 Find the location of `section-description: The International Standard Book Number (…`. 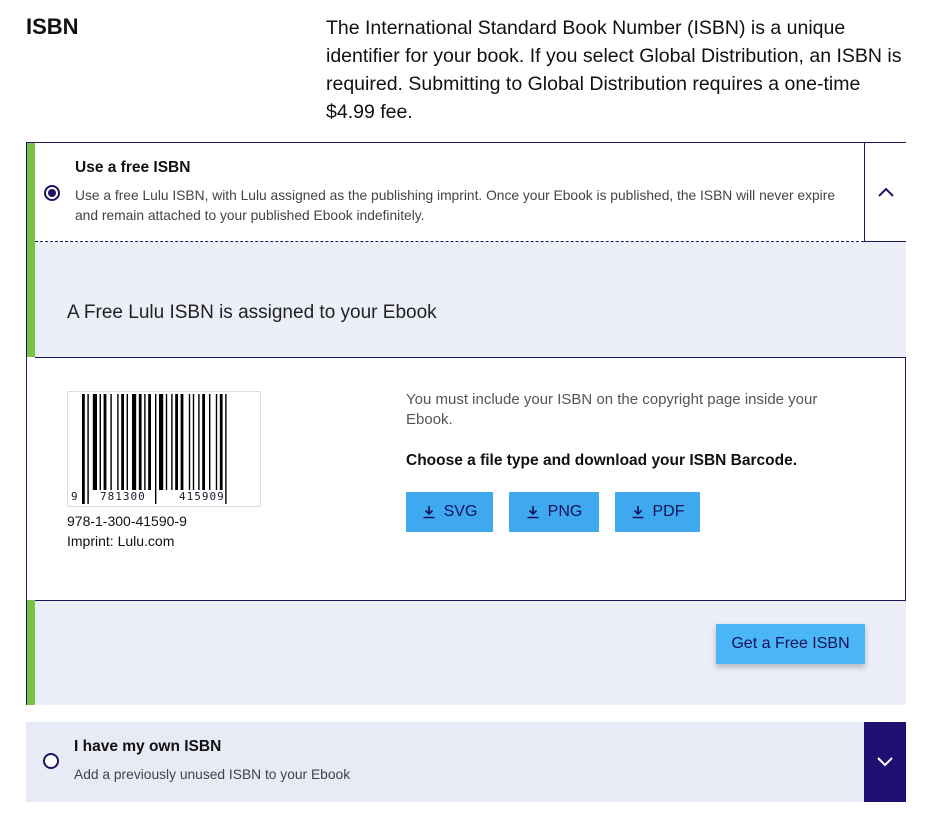

section-description: The International Standard Book Number (… is located at coordinates (614, 70).